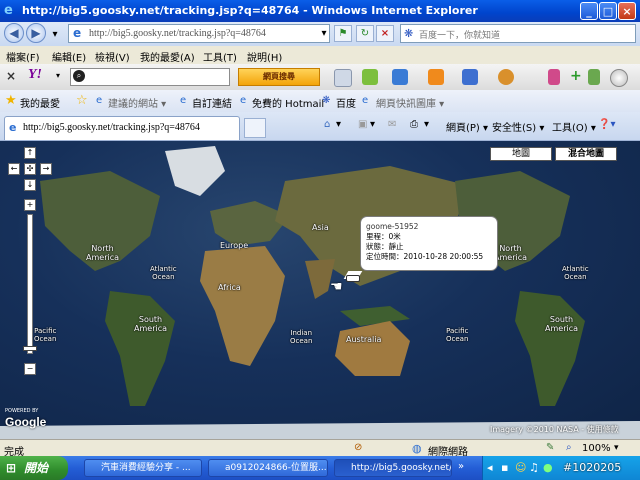  Describe the element at coordinates (589, 11) in the screenshot. I see `minimize-button: _` at that location.